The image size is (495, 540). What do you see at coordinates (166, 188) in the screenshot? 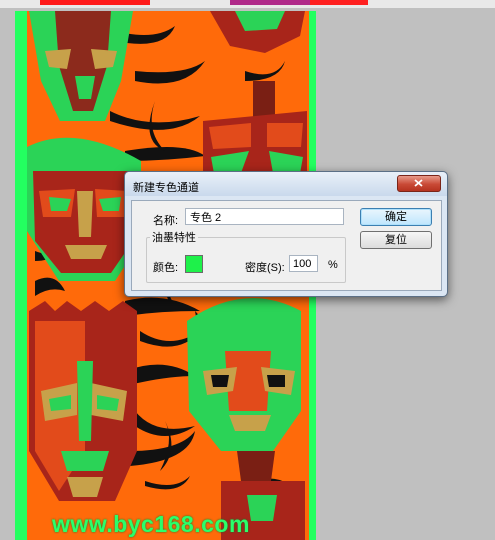
I see `dialog-title: 新建专色通道` at bounding box center [166, 188].